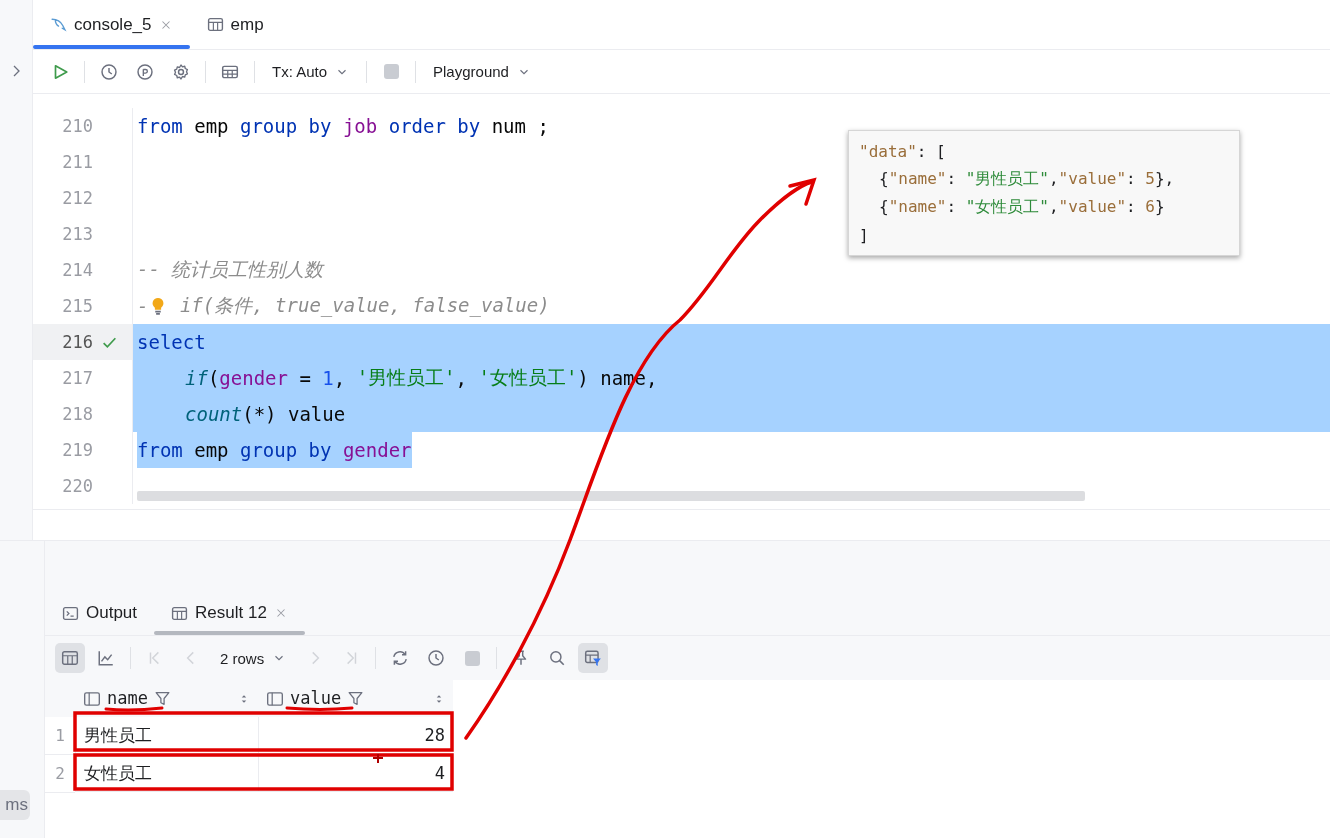 The height and width of the screenshot is (838, 1330). What do you see at coordinates (145, 71) in the screenshot?
I see `parameter-icon` at bounding box center [145, 71].